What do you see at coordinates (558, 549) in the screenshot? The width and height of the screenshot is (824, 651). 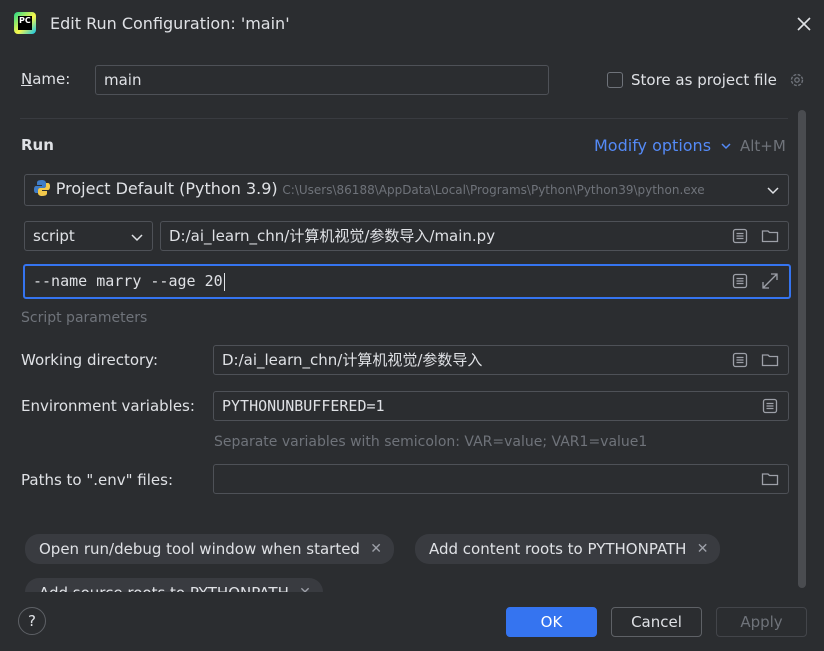 I see `chip-label: Add content roots to PYTHONPATH` at bounding box center [558, 549].